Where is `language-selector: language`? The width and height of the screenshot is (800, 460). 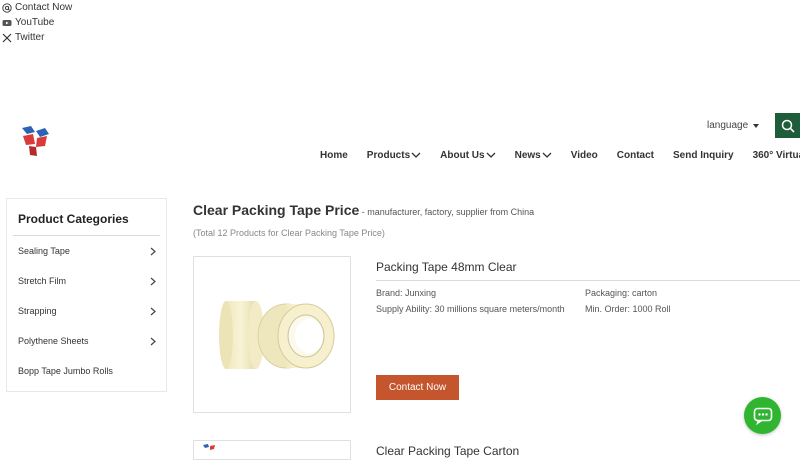 language-selector: language is located at coordinates (733, 125).